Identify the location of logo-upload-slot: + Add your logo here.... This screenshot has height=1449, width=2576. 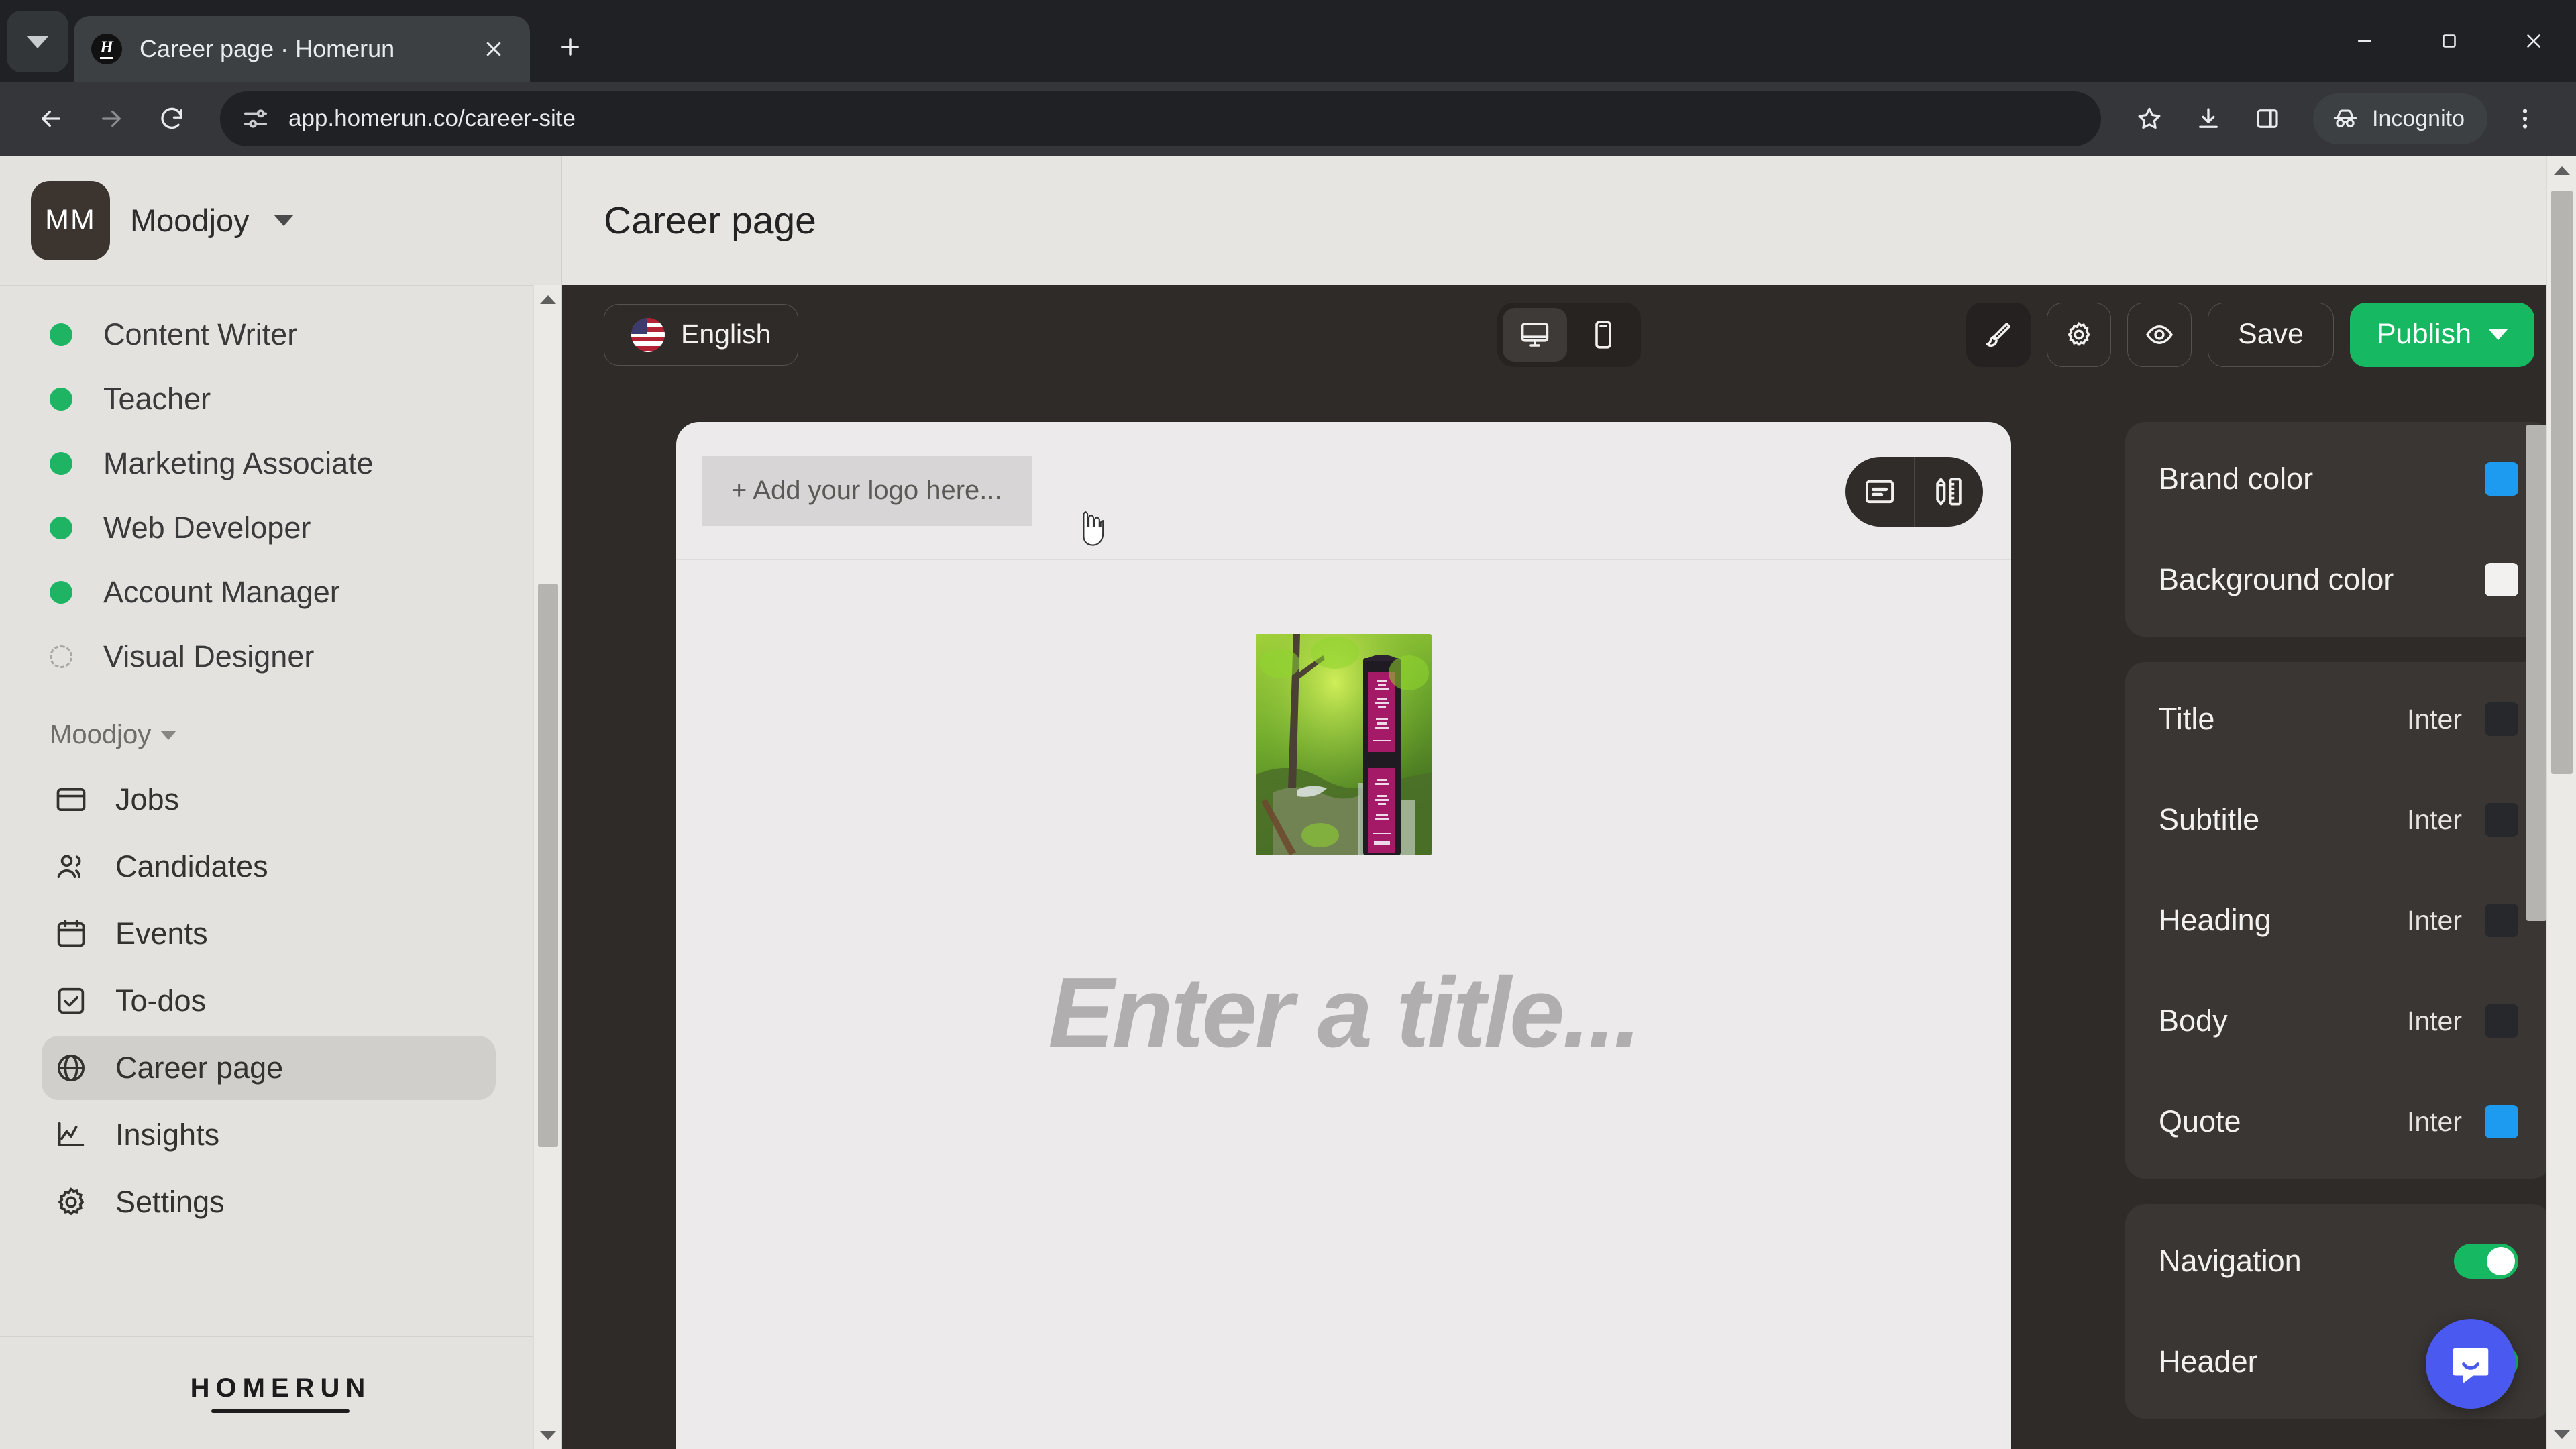
(867, 490).